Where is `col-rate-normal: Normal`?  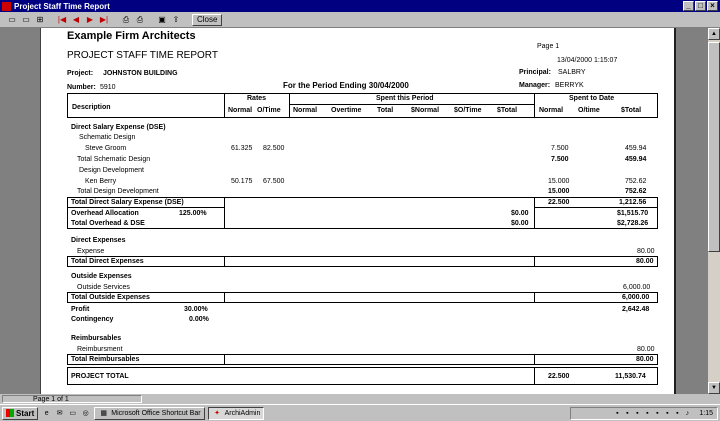
col-rate-normal: Normal is located at coordinates (240, 110).